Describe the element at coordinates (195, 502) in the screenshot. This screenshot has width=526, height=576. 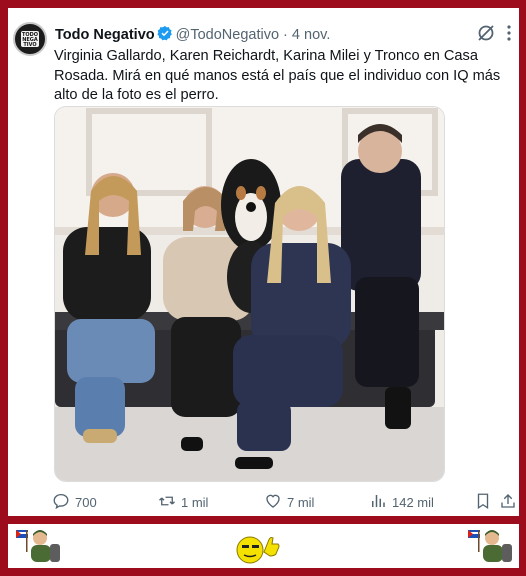
I see `repost-count: 1 mil` at that location.